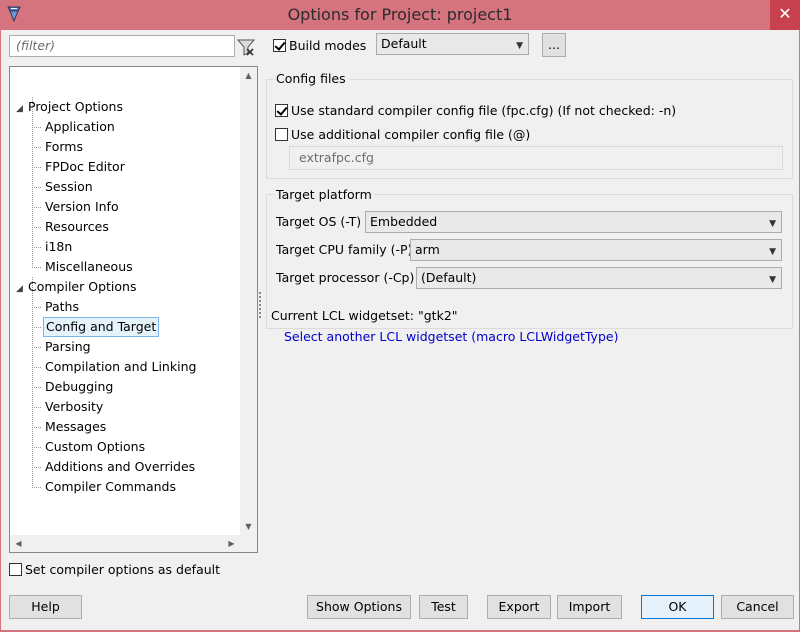 The height and width of the screenshot is (632, 800). I want to click on build-modes-checkbox: Build modes, so click(319, 46).